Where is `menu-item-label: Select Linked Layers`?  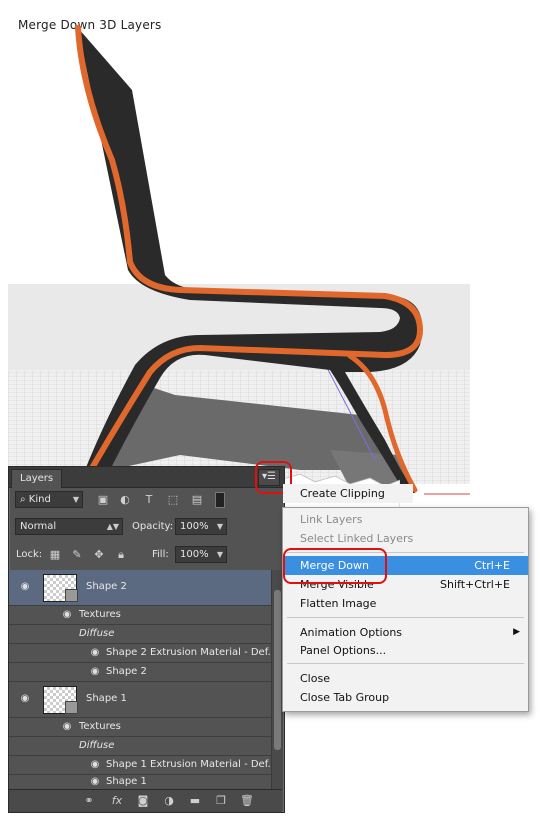 menu-item-label: Select Linked Layers is located at coordinates (357, 538).